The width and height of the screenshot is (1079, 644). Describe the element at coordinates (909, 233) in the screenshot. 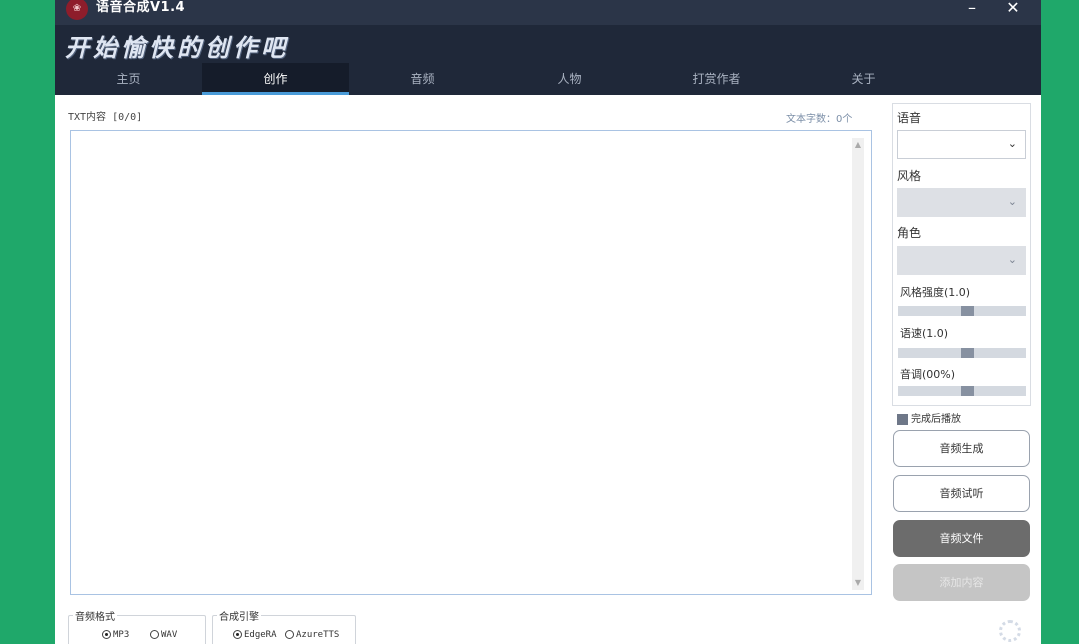

I see `role-label: 角色` at that location.